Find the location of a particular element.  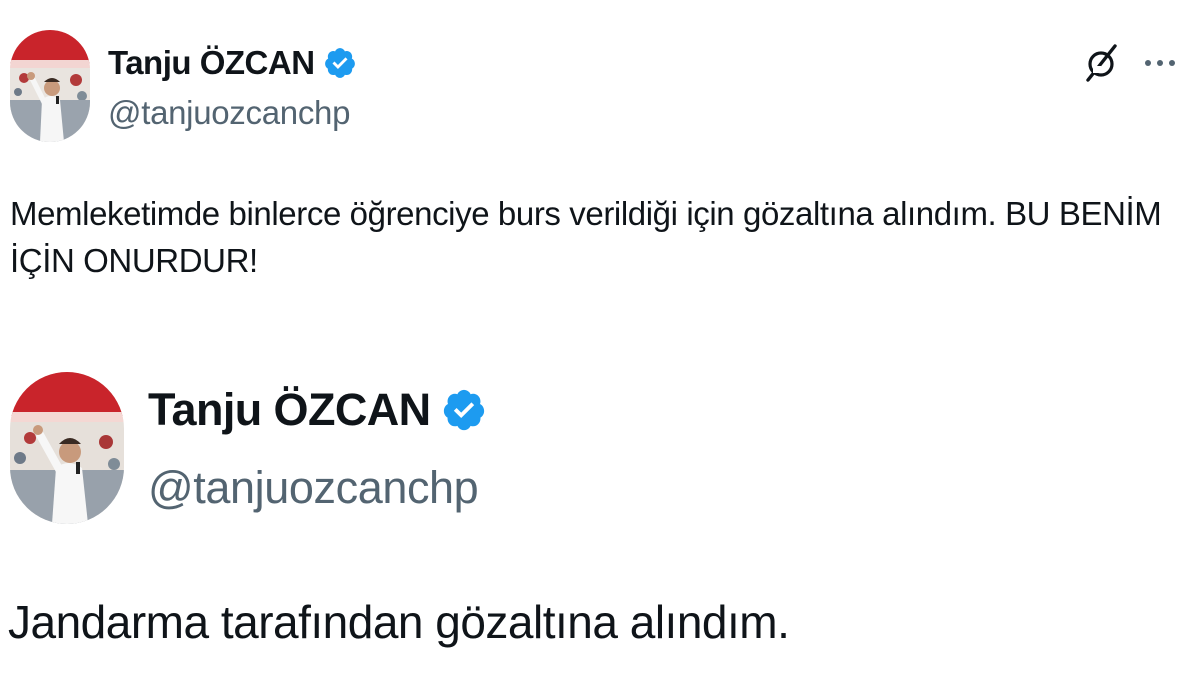

more-icon is located at coordinates (1160, 63).